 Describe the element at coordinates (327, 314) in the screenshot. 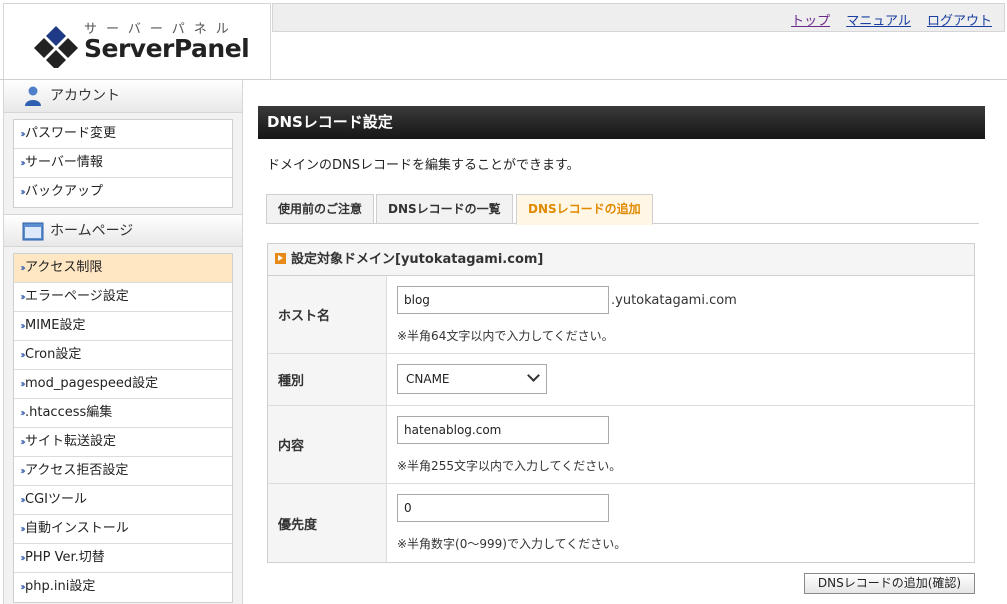

I see `host-label: ホスト名` at that location.